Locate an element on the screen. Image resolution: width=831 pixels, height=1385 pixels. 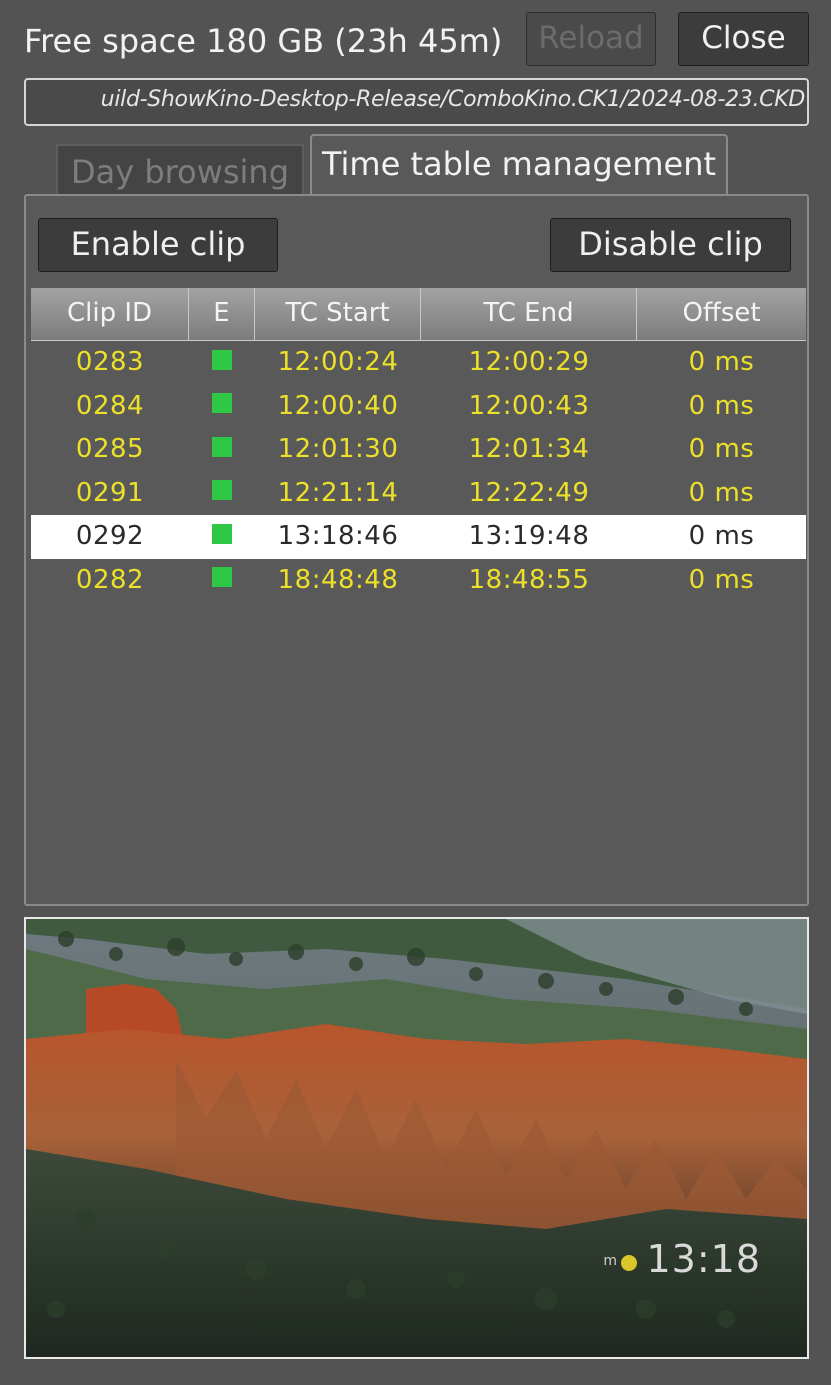
column-header-offset: Offset is located at coordinates (721, 314).